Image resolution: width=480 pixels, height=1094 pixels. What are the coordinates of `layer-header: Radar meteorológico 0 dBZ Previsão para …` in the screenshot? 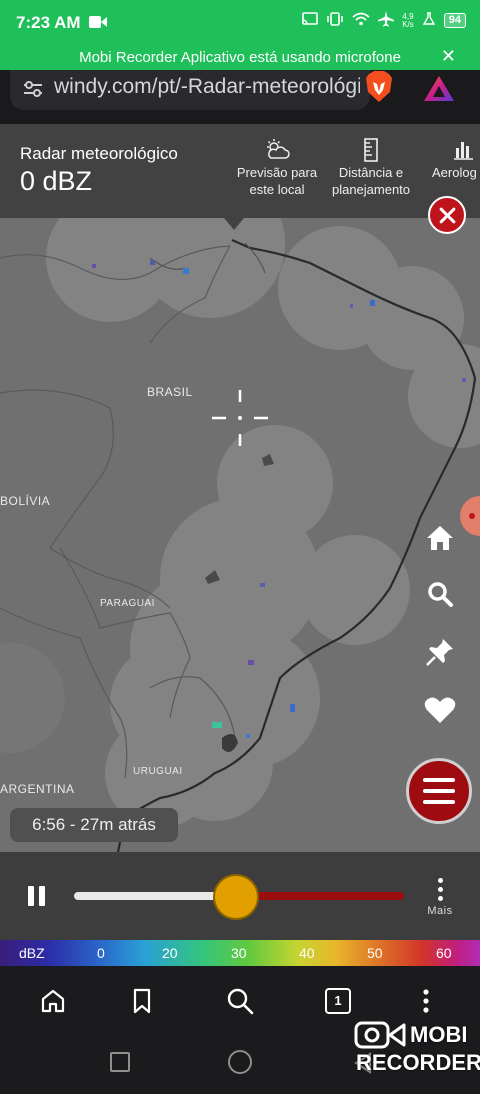 It's located at (240, 171).